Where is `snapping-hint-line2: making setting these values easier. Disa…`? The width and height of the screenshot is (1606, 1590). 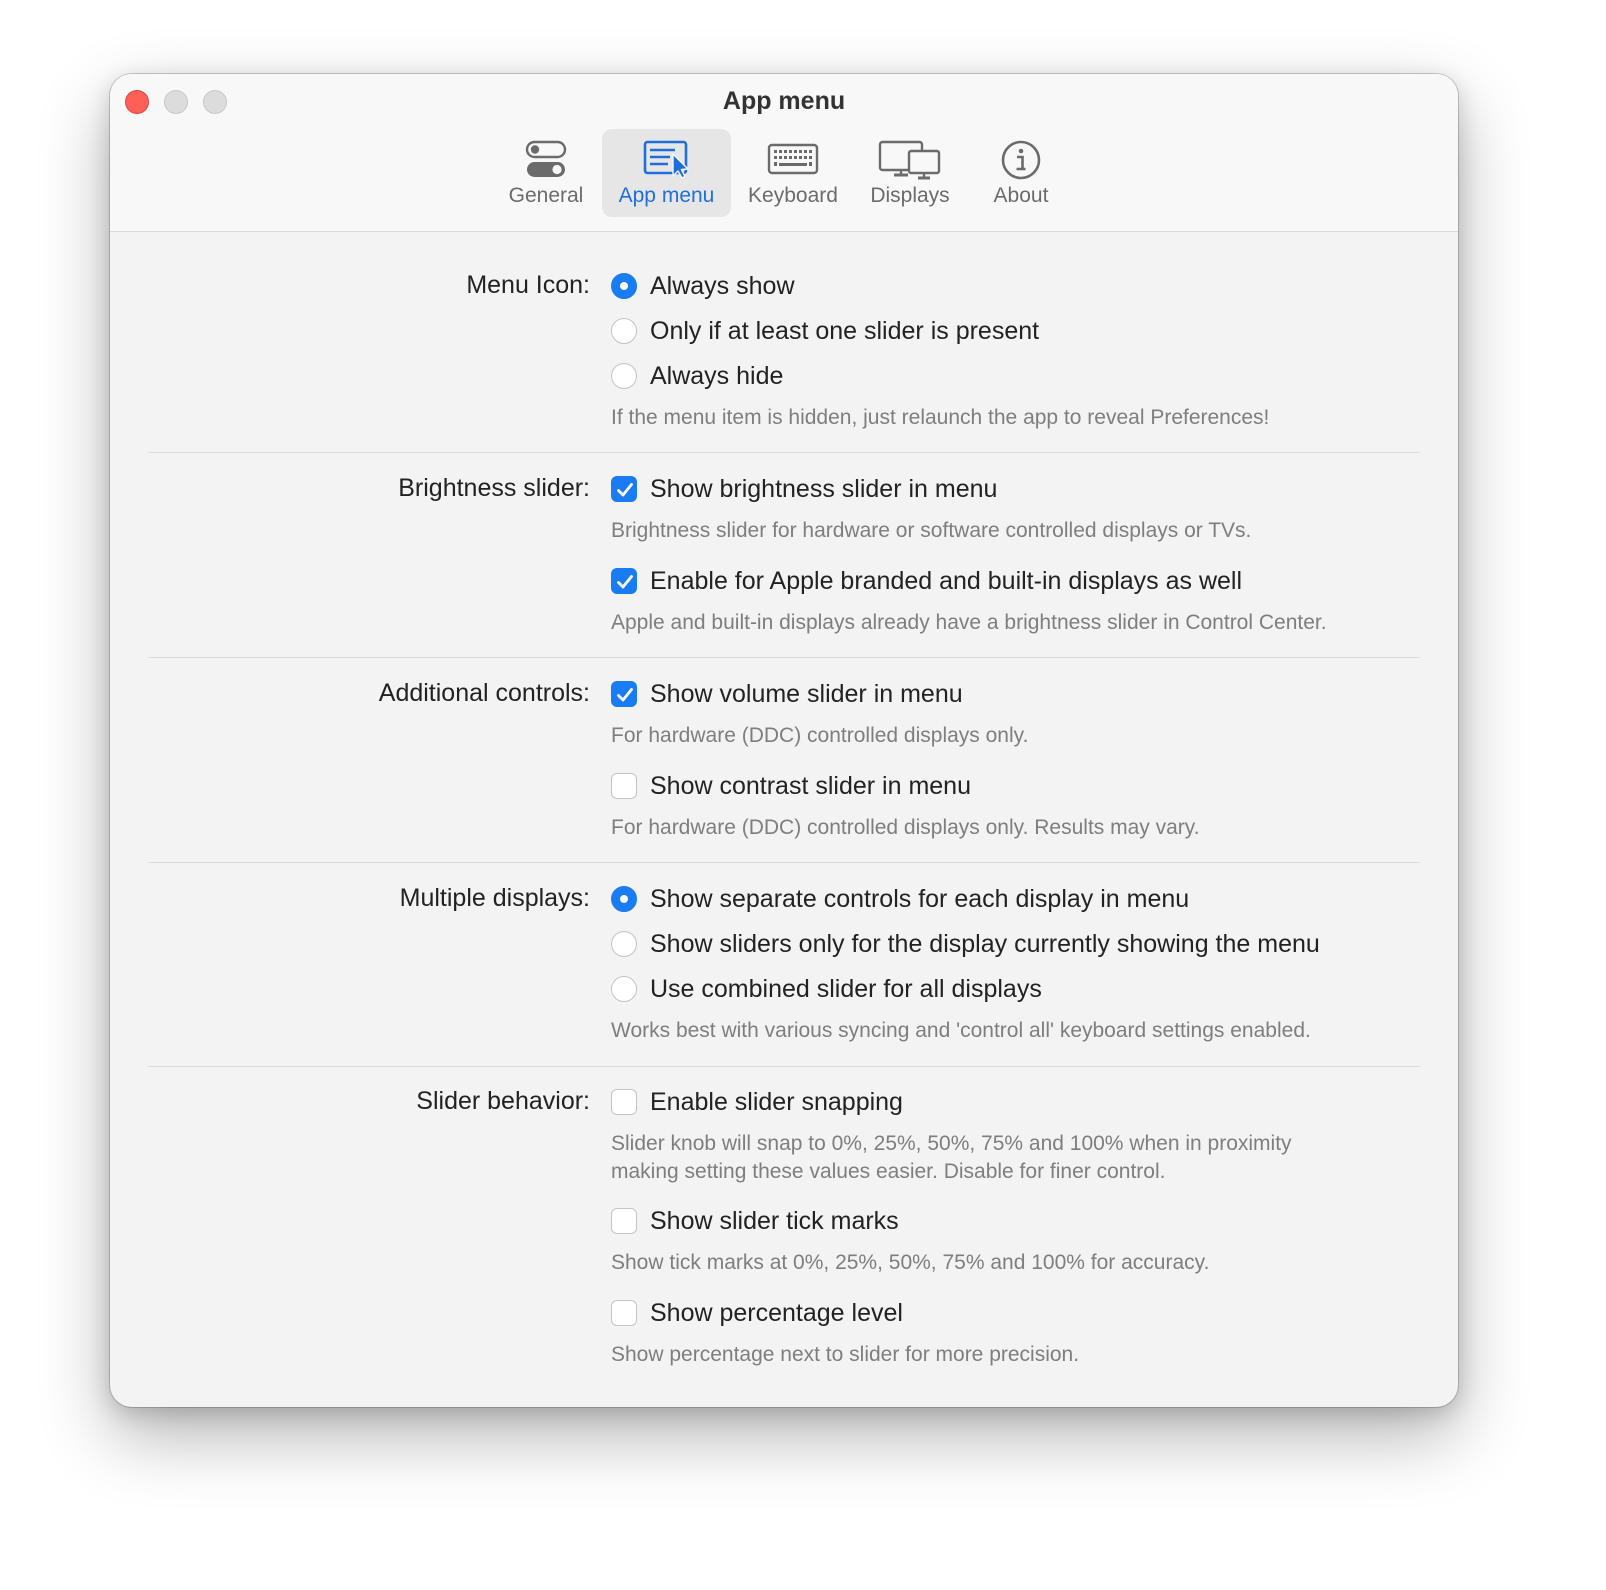 snapping-hint-line2: making setting these values easier. Disa… is located at coordinates (888, 1171).